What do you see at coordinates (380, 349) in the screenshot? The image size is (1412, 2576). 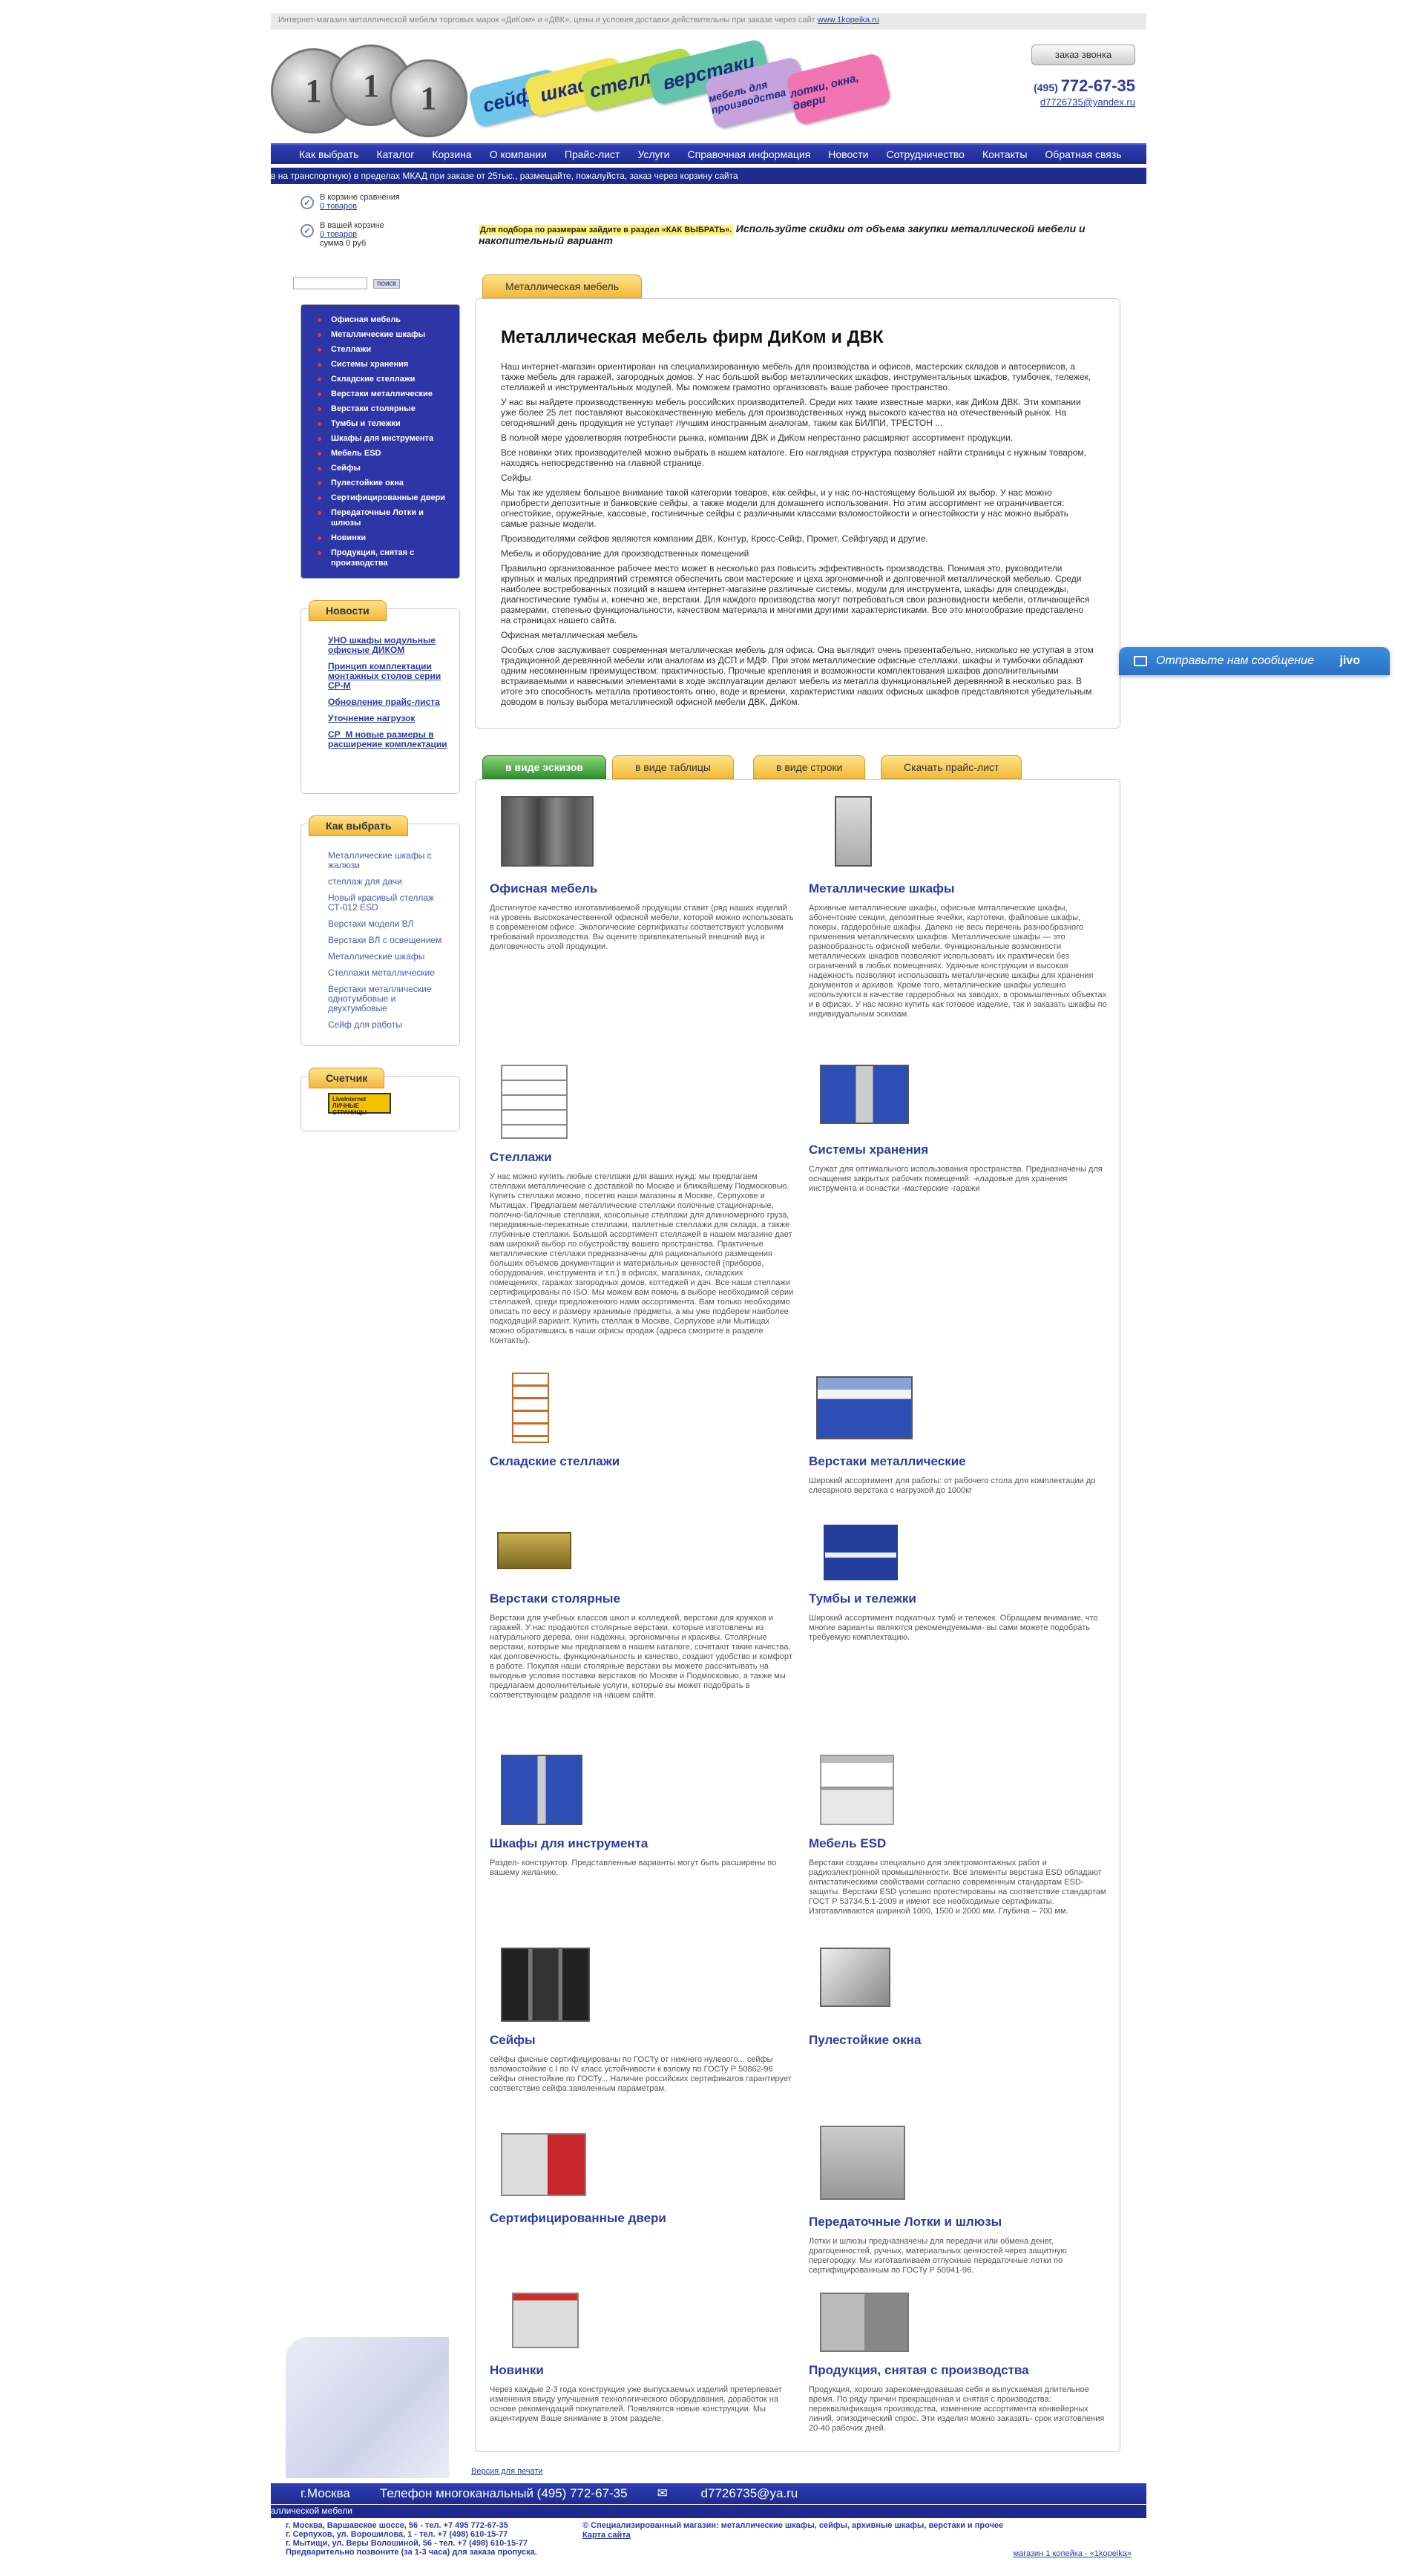 I see `catalog-item: Стеллажи` at bounding box center [380, 349].